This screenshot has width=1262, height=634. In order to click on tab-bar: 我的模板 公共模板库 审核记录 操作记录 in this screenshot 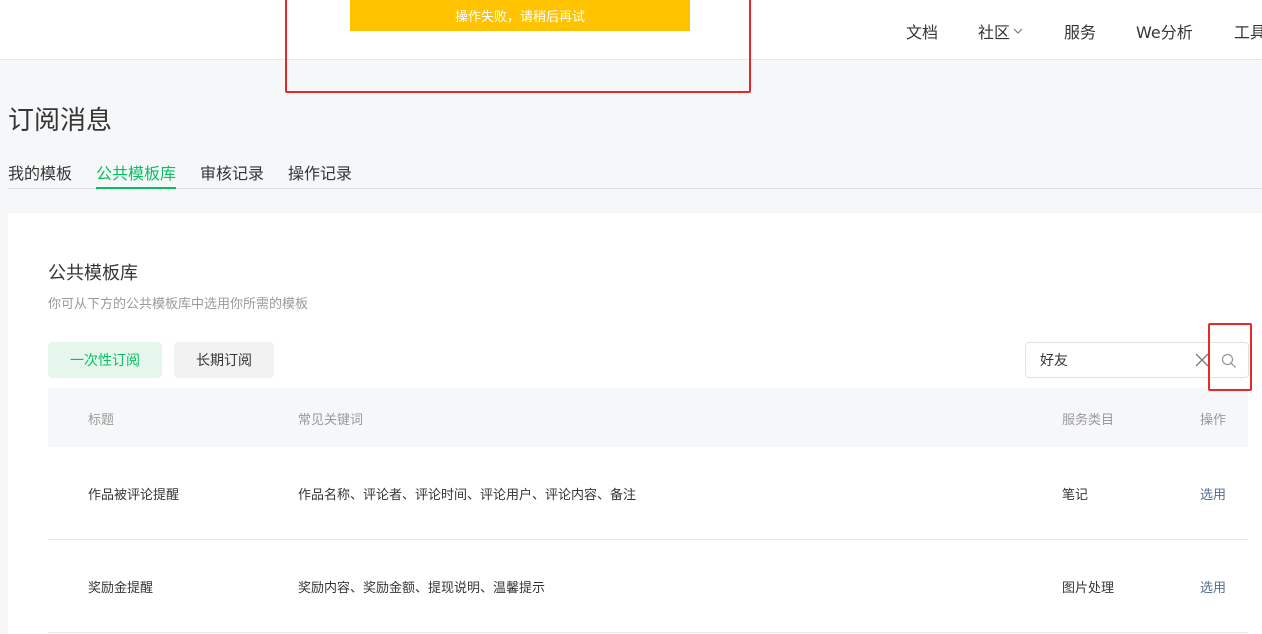, I will do `click(635, 174)`.